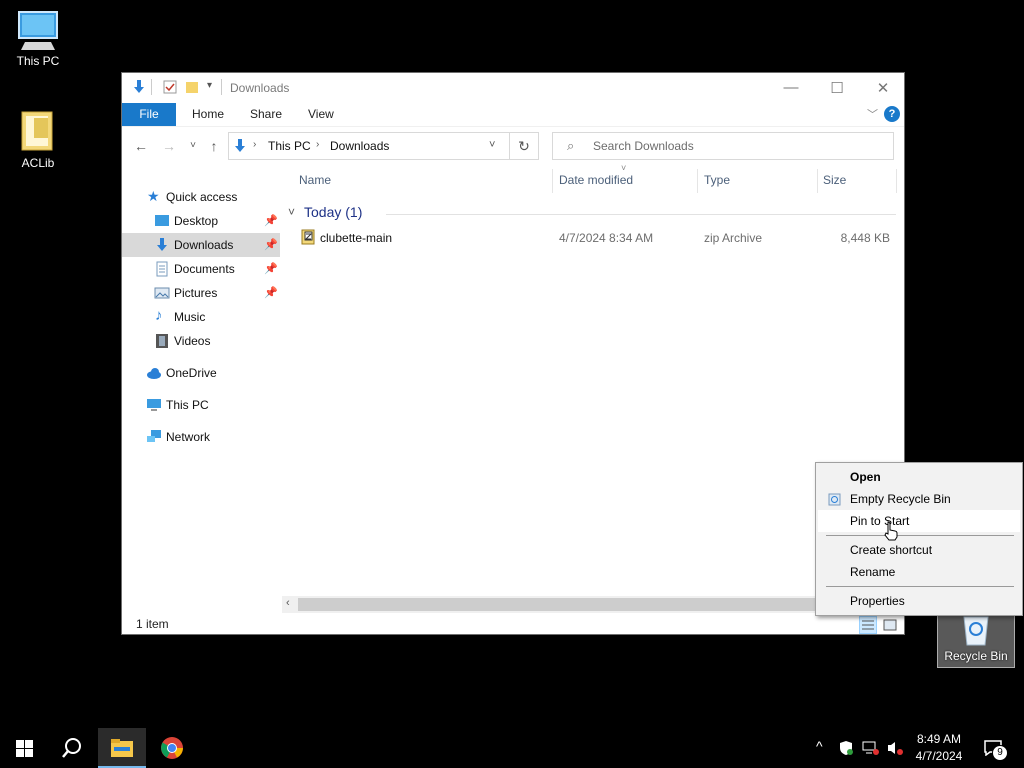 The image size is (1024, 768). I want to click on details-view-icon, so click(868, 625).